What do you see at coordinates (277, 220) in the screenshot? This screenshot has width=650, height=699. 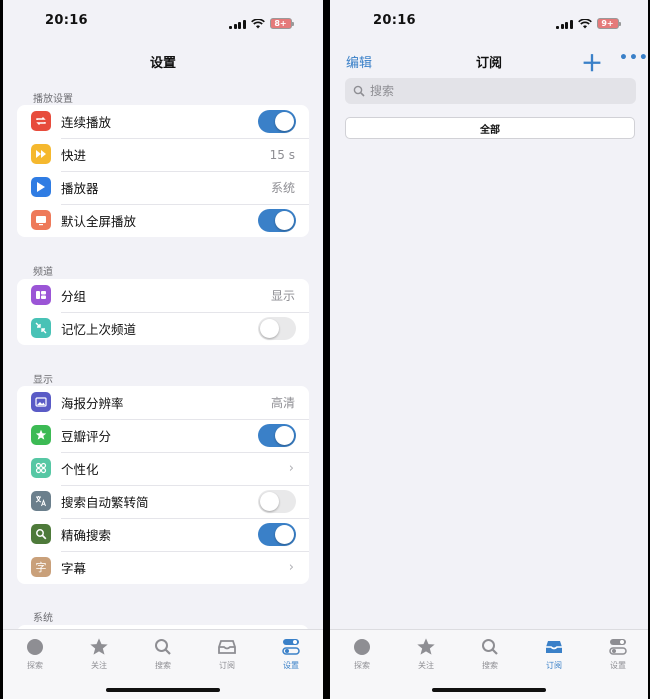 I see `default-fullscreen-toggle` at bounding box center [277, 220].